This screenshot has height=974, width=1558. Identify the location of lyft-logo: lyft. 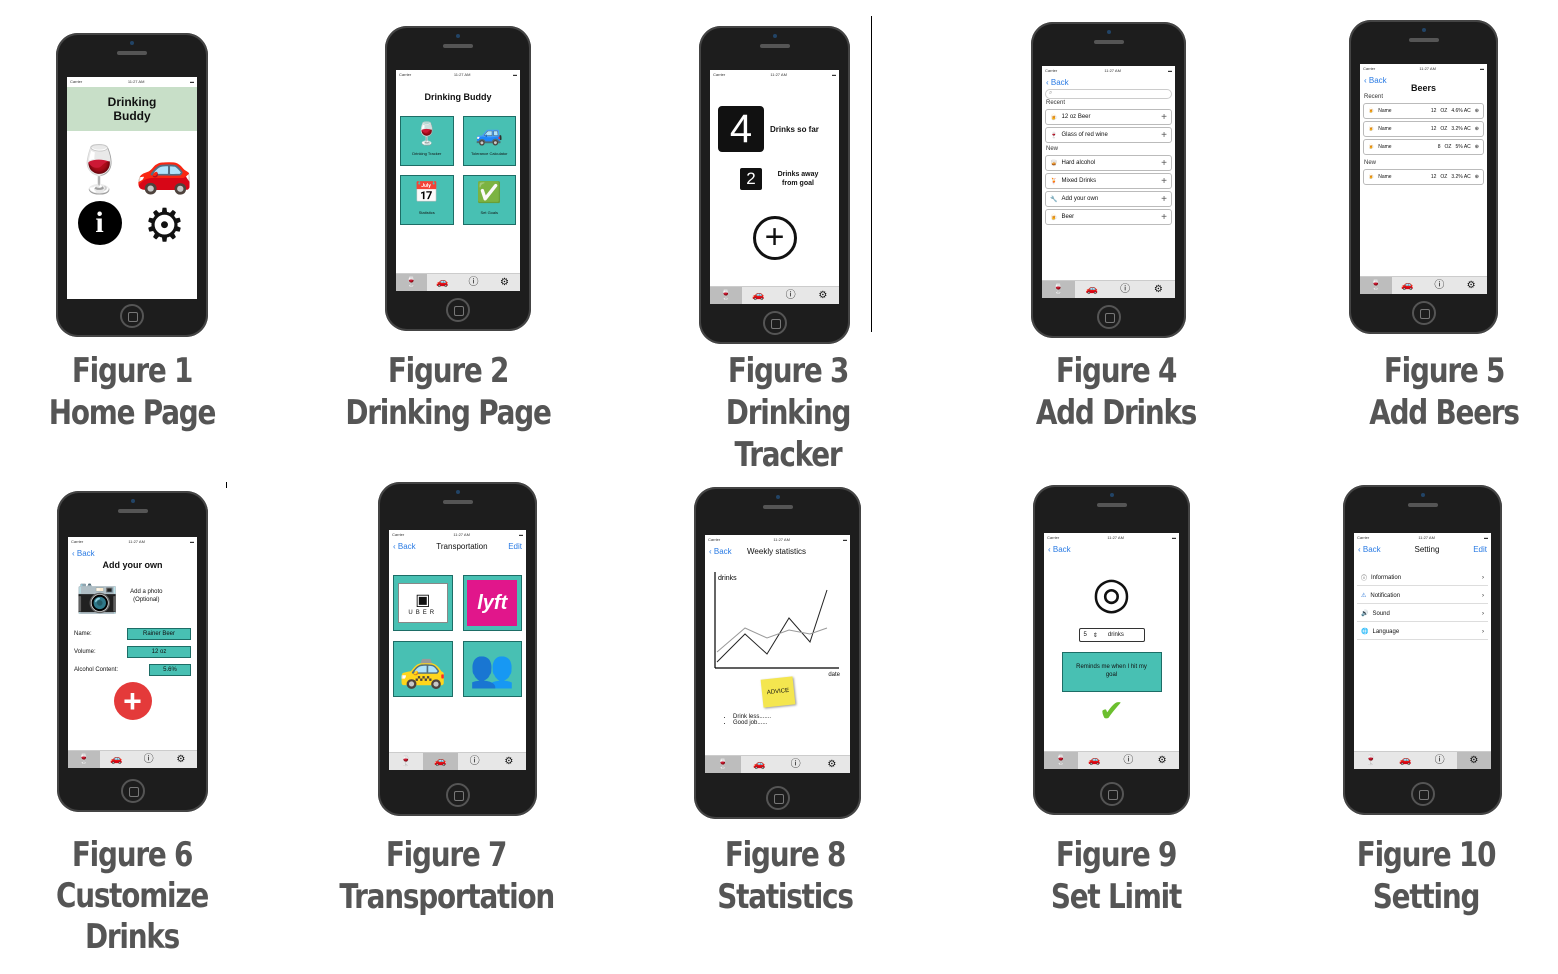
(492, 603).